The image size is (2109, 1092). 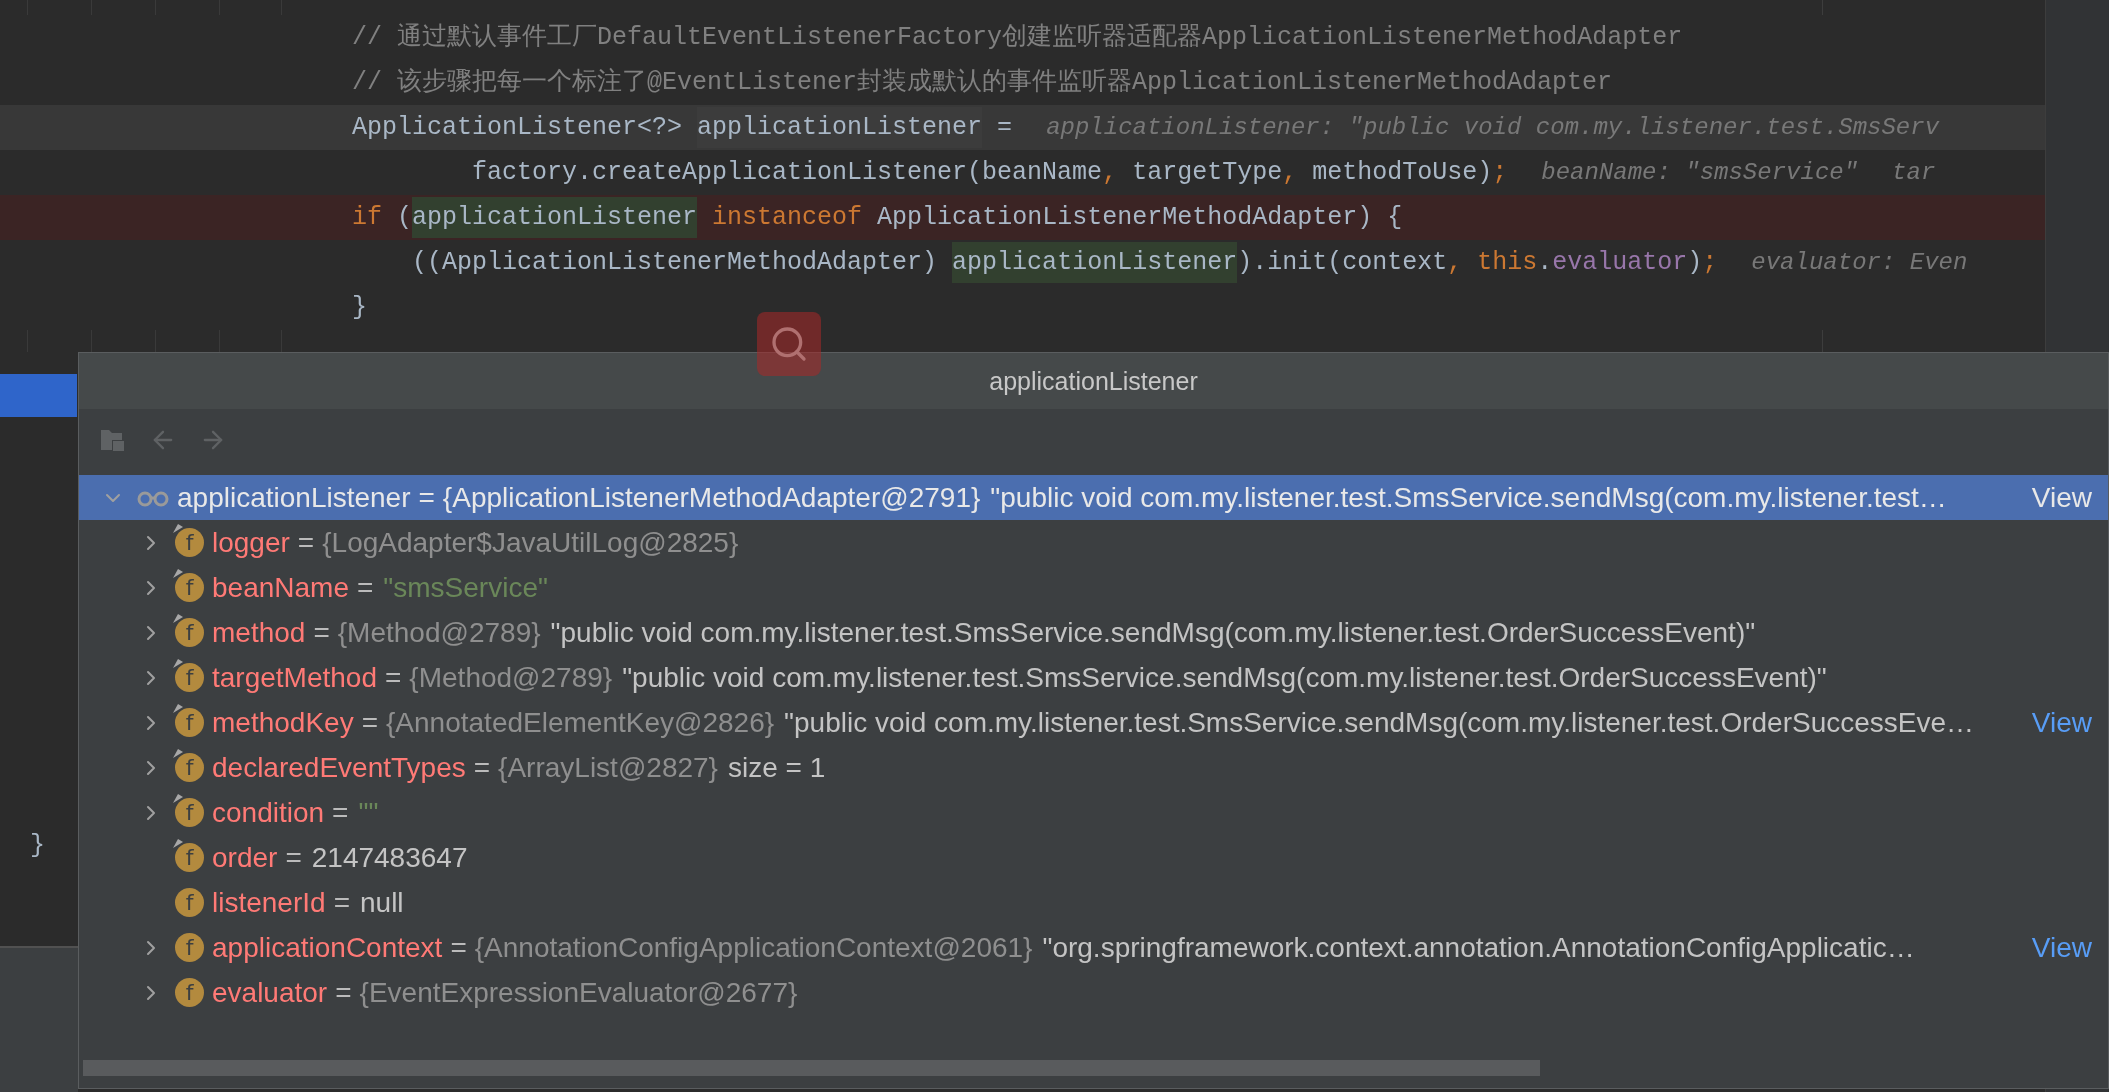 What do you see at coordinates (339, 767) in the screenshot?
I see `variable-name: declaredEventTypes` at bounding box center [339, 767].